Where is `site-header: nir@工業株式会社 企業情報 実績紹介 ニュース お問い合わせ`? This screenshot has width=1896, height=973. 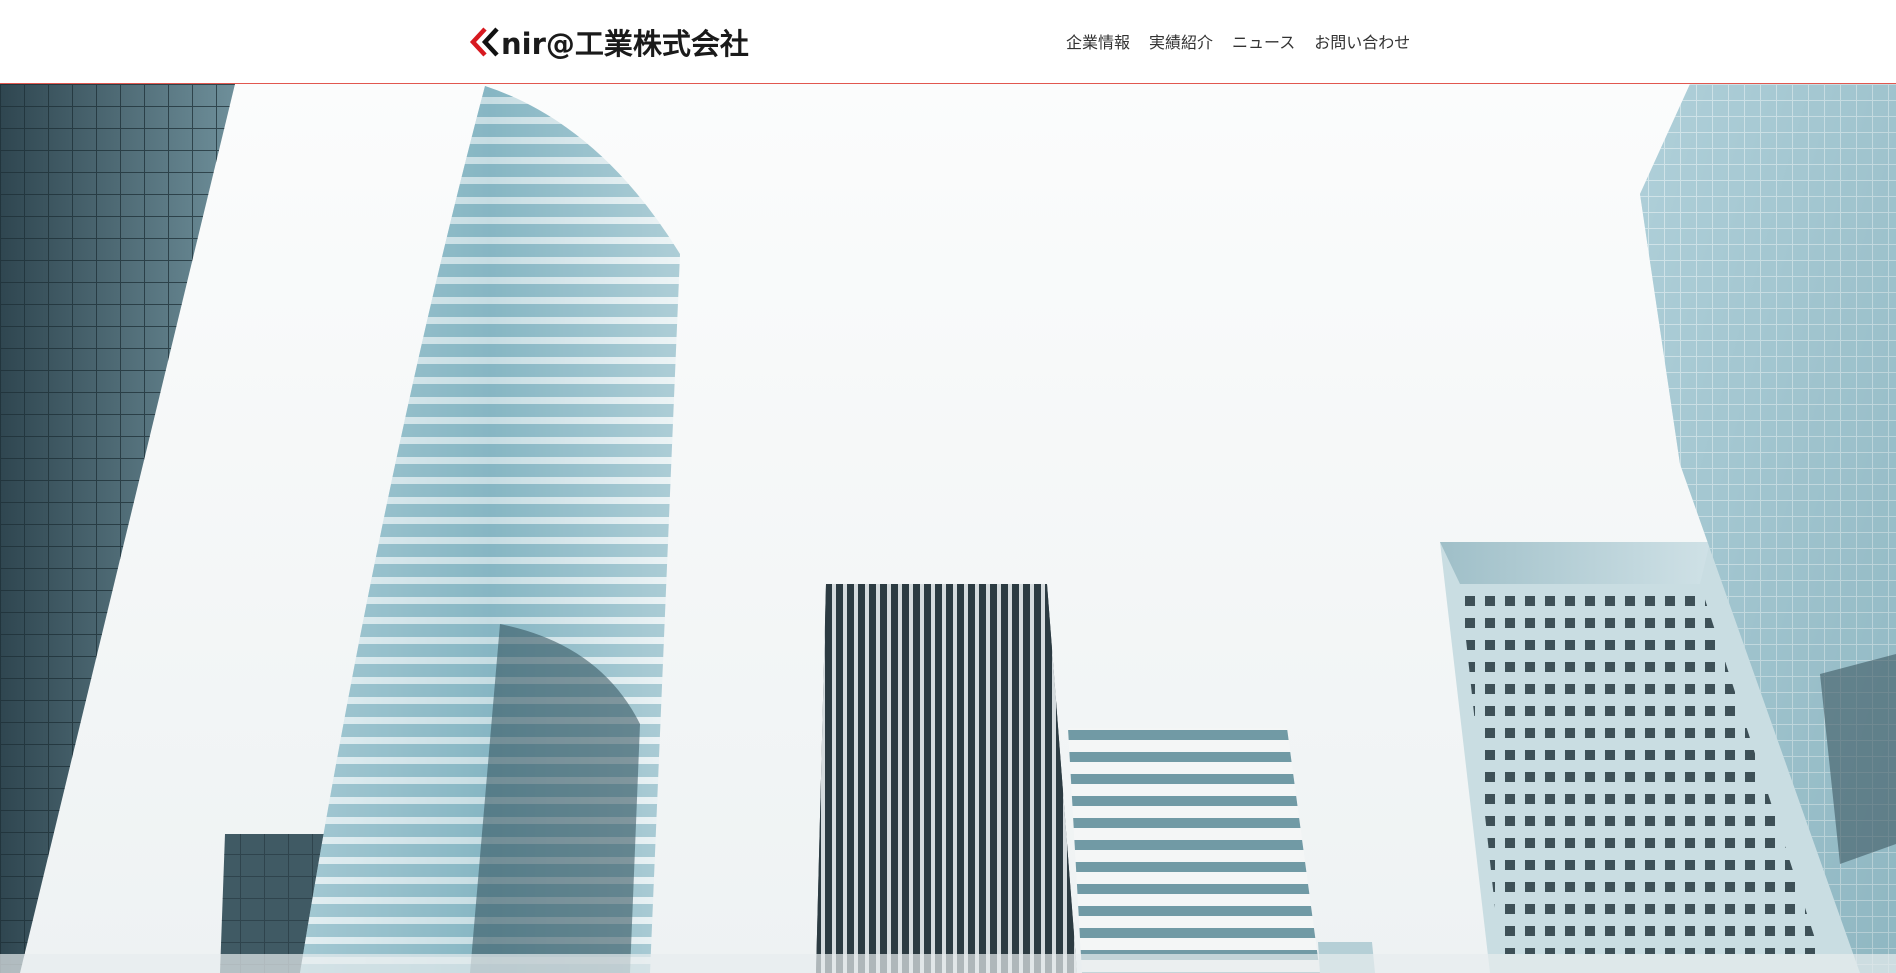
site-header: nir@工業株式会社 企業情報 実績紹介 ニュース お問い合わせ is located at coordinates (948, 42).